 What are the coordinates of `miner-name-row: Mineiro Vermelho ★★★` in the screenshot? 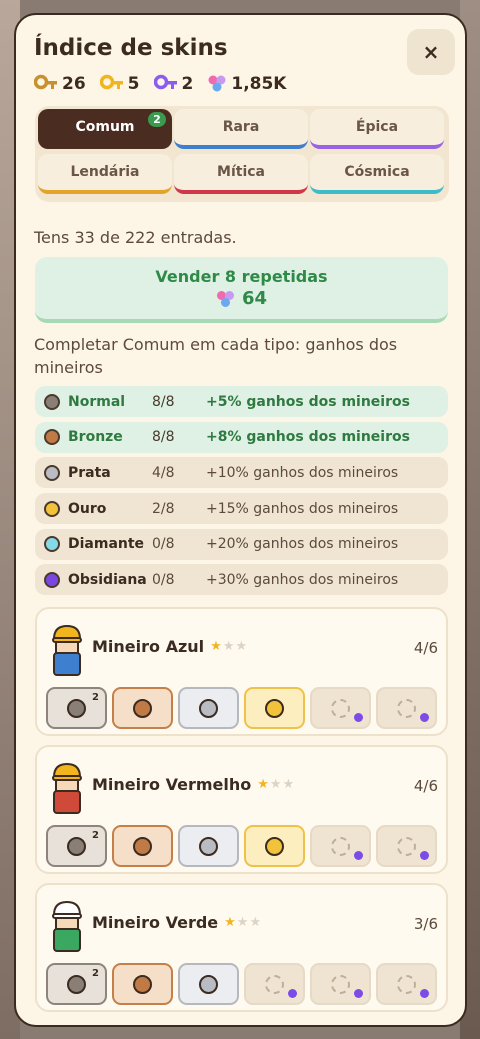 It's located at (193, 784).